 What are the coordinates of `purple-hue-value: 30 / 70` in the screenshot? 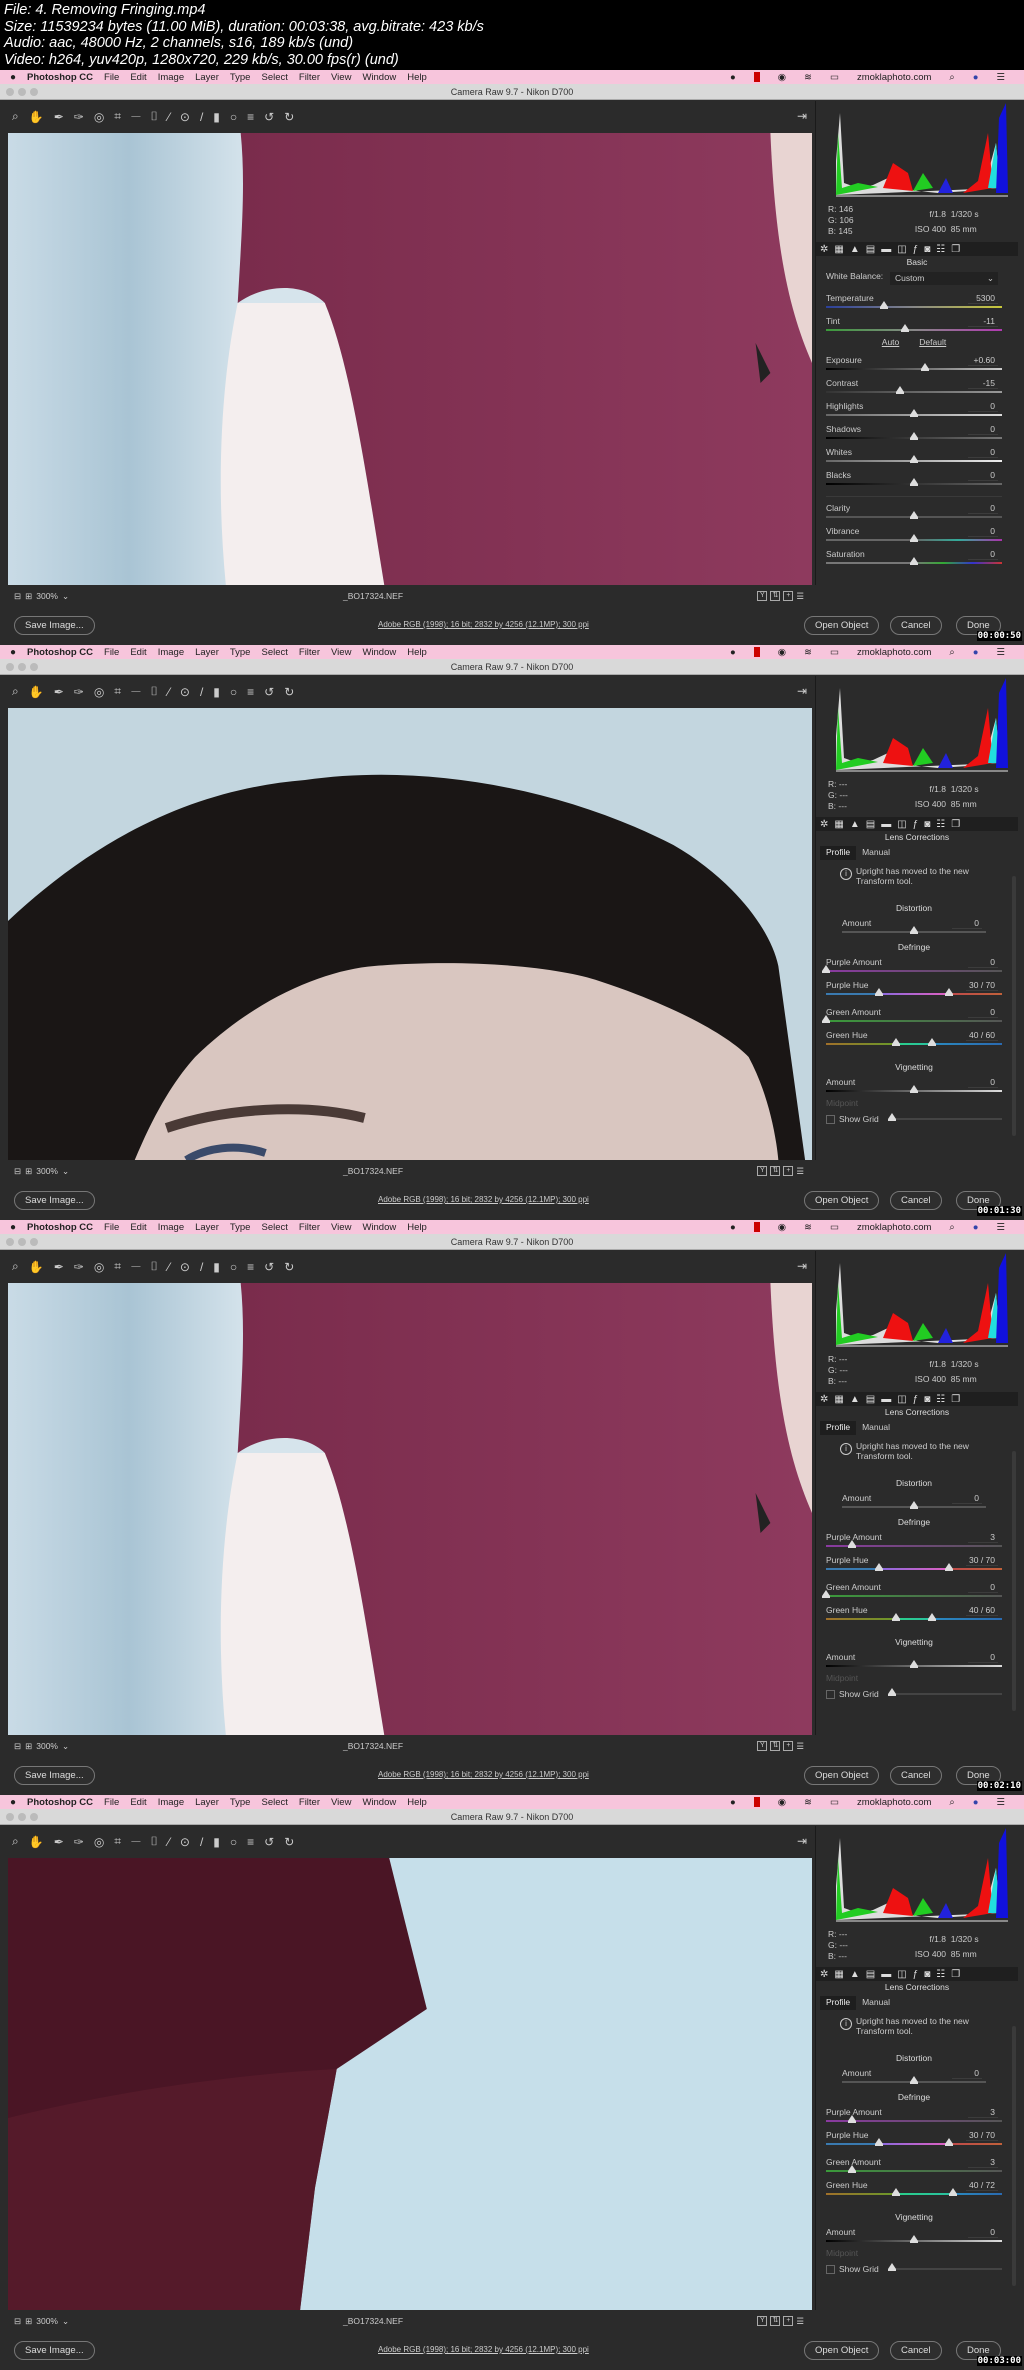 It's located at (982, 985).